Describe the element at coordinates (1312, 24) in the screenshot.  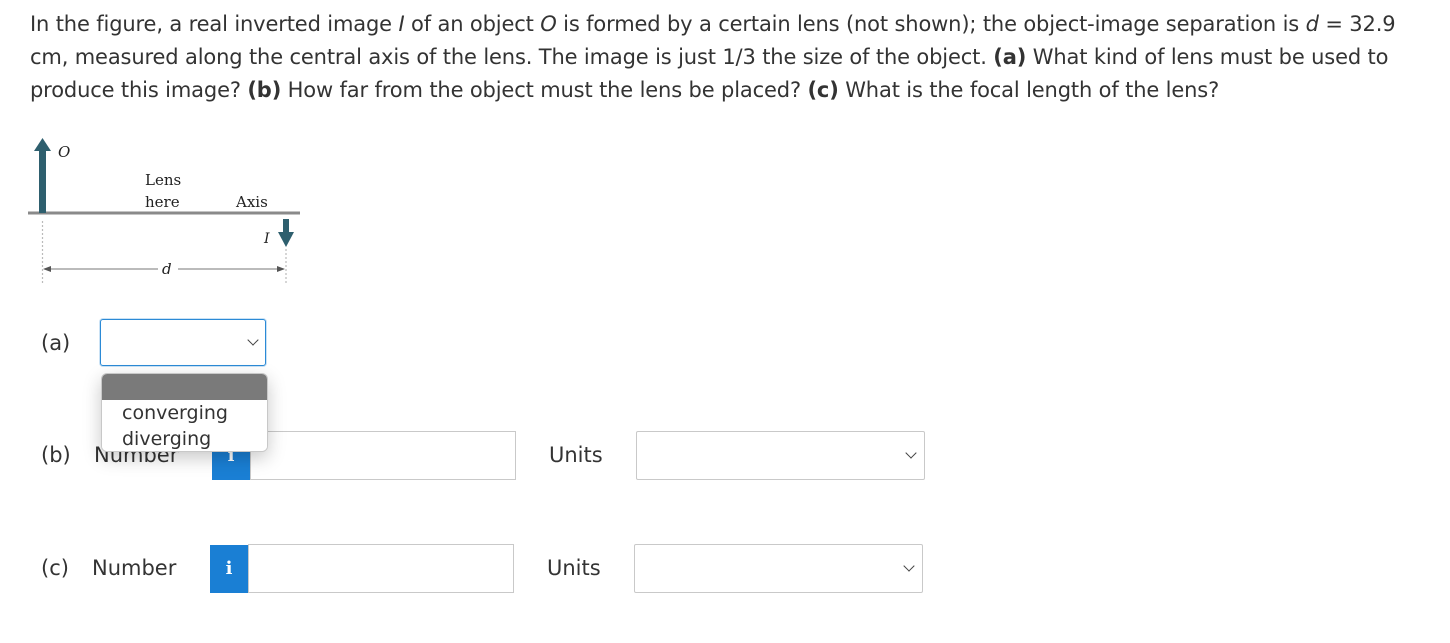
I see `variable-distance: d` at that location.